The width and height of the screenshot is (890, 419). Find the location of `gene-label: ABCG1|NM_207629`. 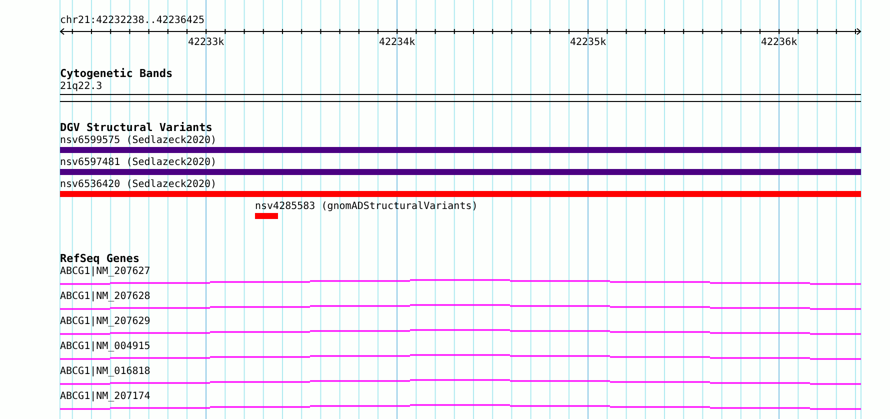

gene-label: ABCG1|NM_207629 is located at coordinates (105, 321).